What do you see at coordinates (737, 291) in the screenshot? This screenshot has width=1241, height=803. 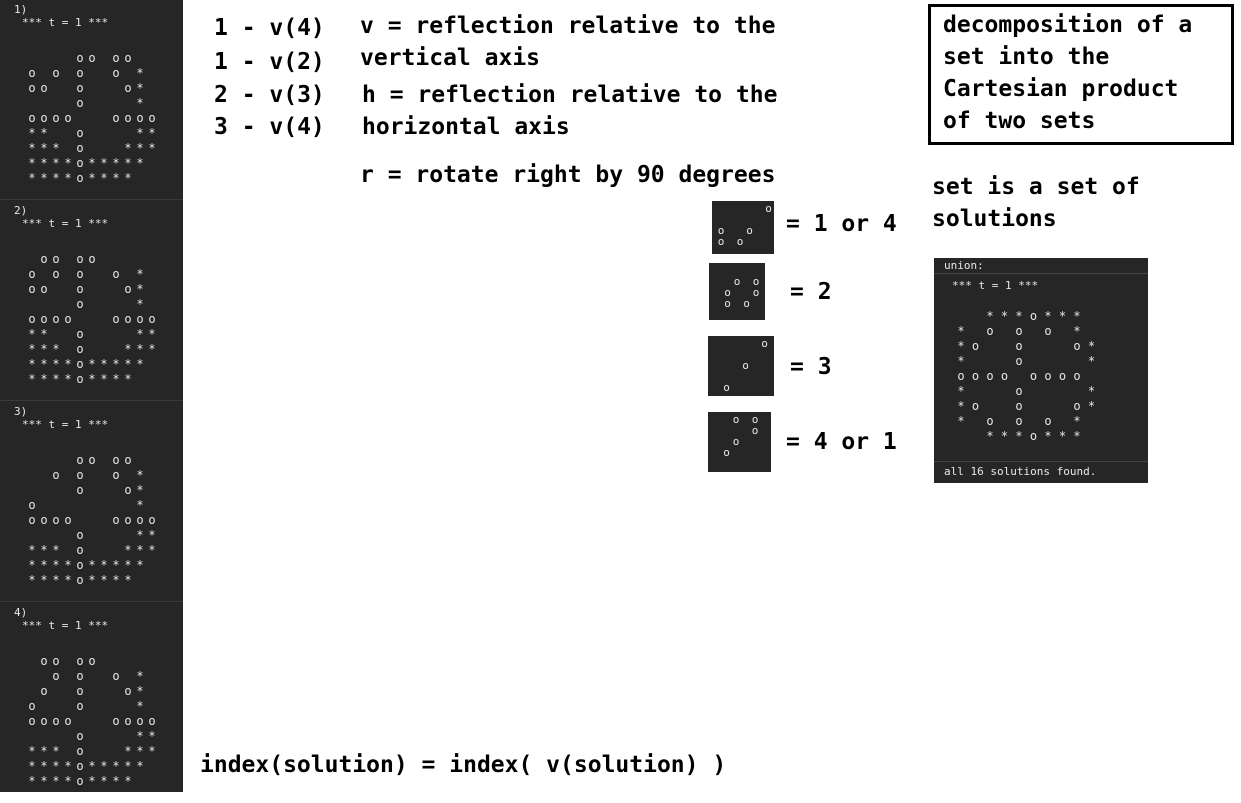 I see `pattern-thumbnail-2: oooooo` at bounding box center [737, 291].